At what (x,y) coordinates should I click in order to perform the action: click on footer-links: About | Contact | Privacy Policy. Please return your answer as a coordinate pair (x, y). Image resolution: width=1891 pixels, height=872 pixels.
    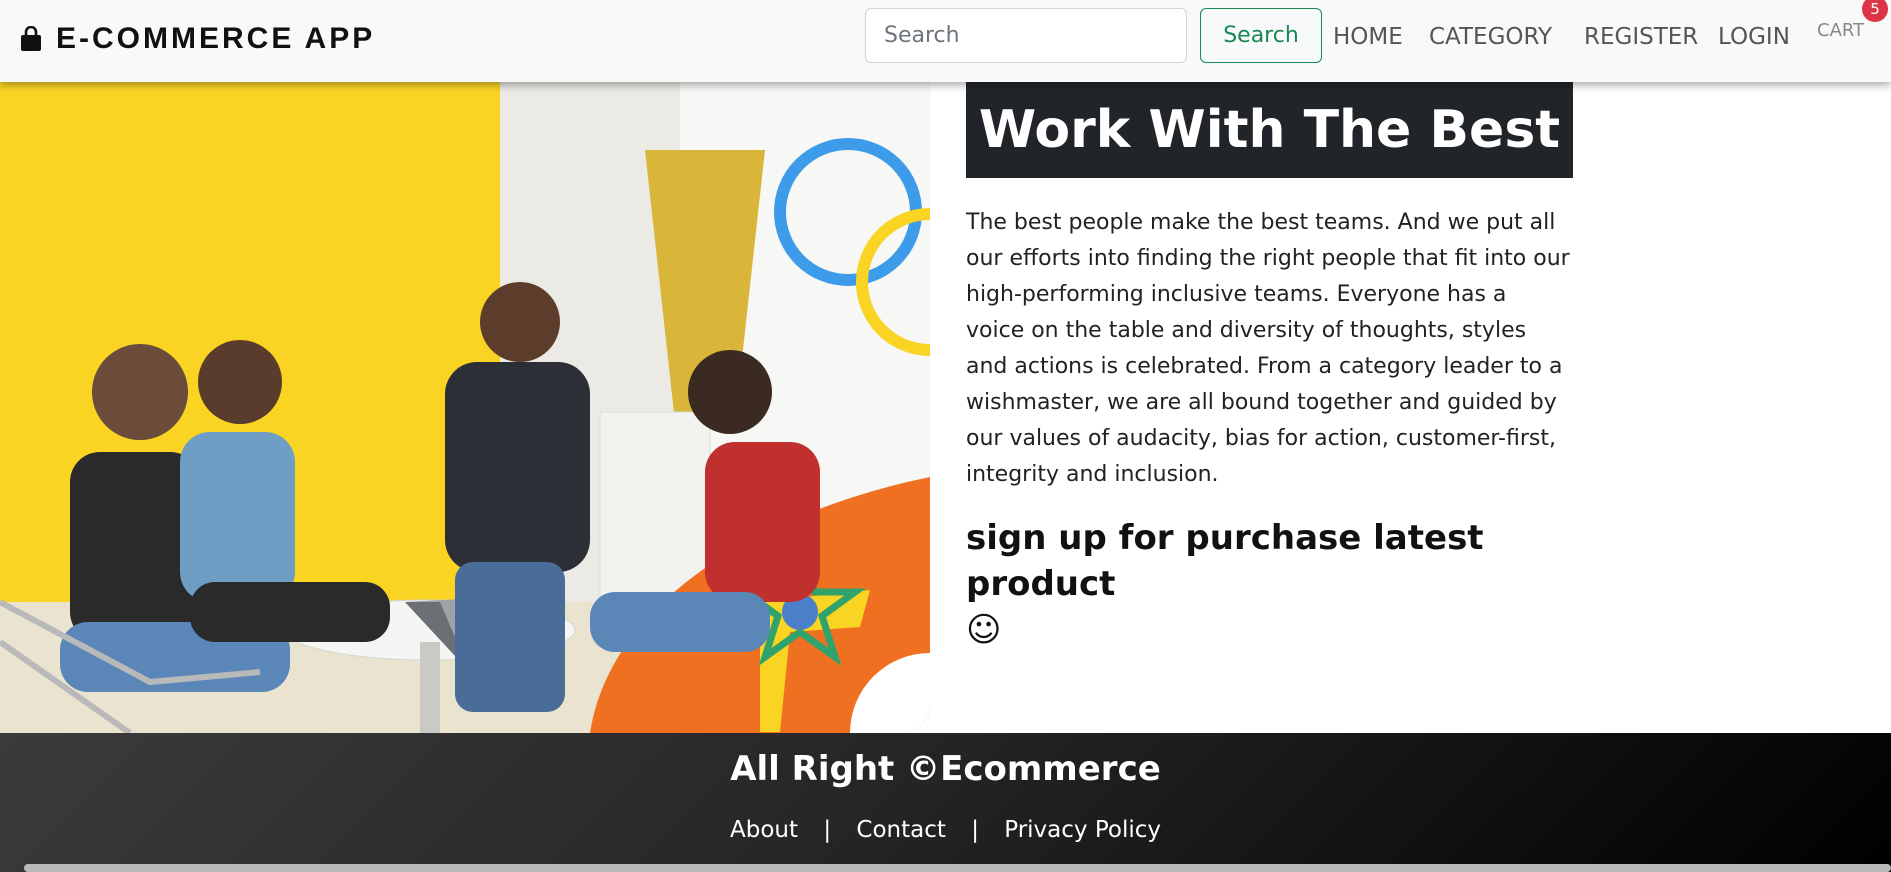
    Looking at the image, I should click on (945, 830).